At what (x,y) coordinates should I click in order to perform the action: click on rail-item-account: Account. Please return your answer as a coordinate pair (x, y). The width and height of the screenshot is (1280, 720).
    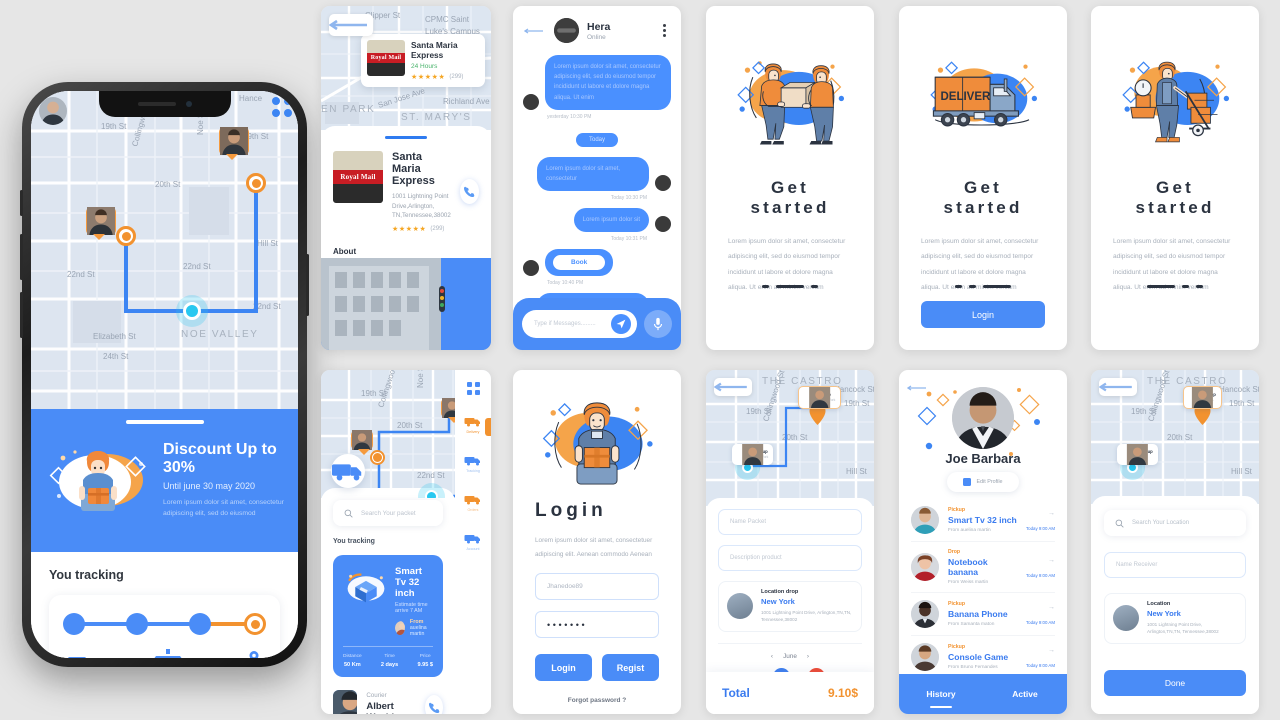
    Looking at the image, I should click on (473, 541).